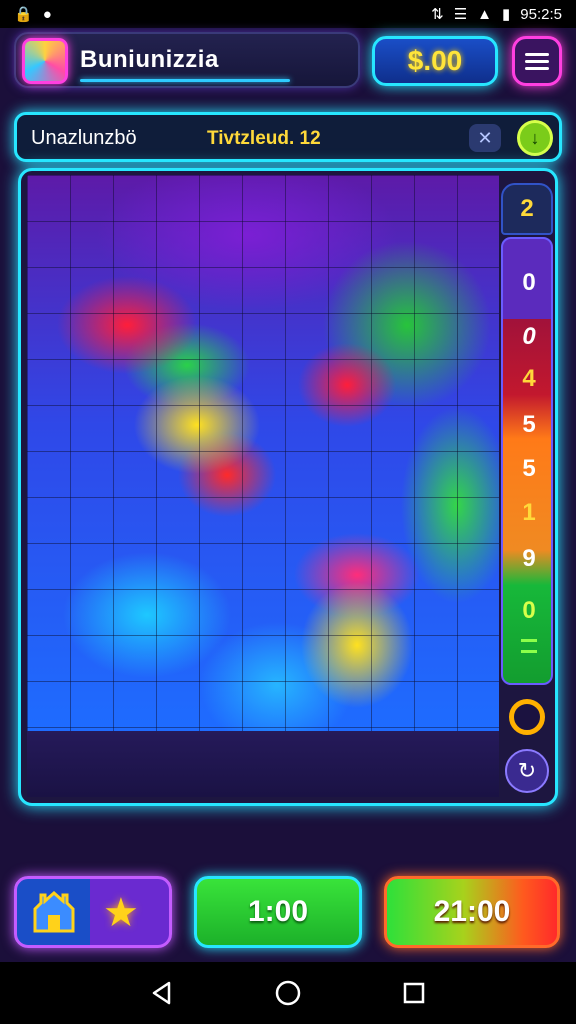 This screenshot has width=576, height=1024. I want to click on time-button: 1:00, so click(278, 912).